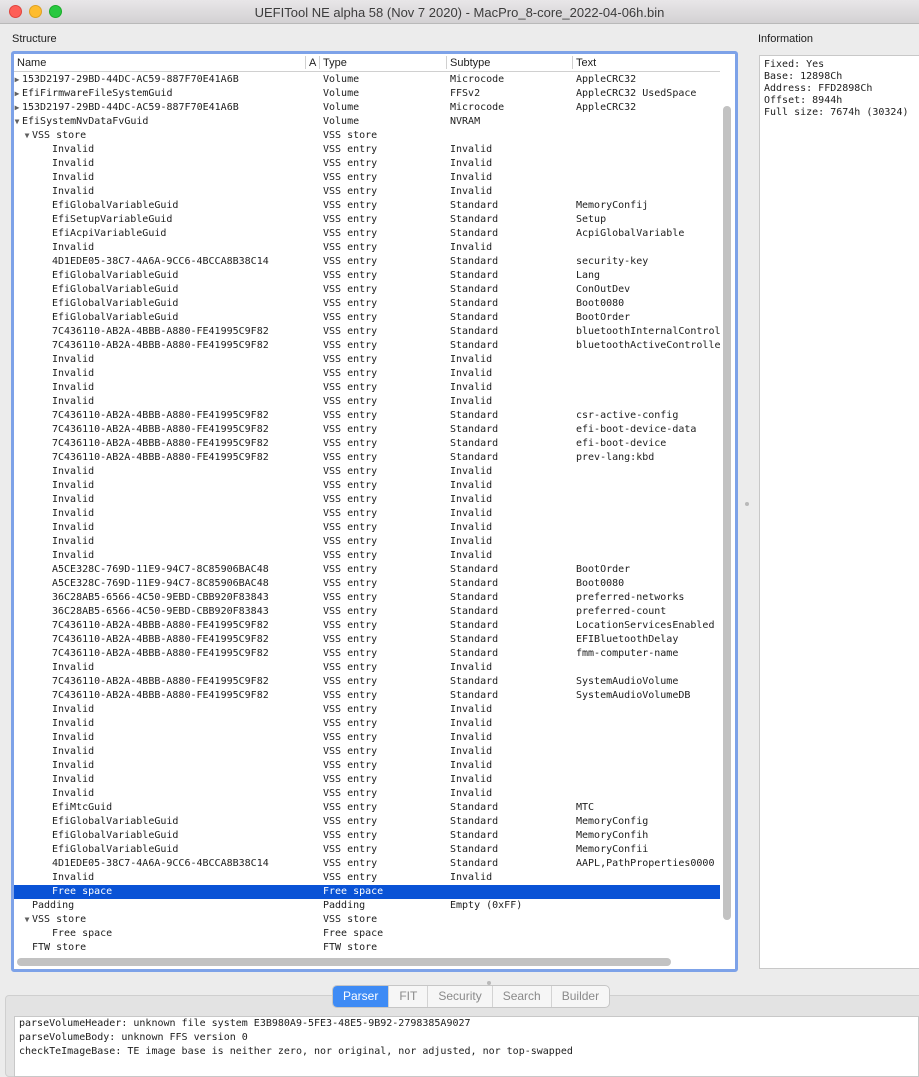 The width and height of the screenshot is (919, 1077). I want to click on tab-builder: Builder, so click(580, 996).